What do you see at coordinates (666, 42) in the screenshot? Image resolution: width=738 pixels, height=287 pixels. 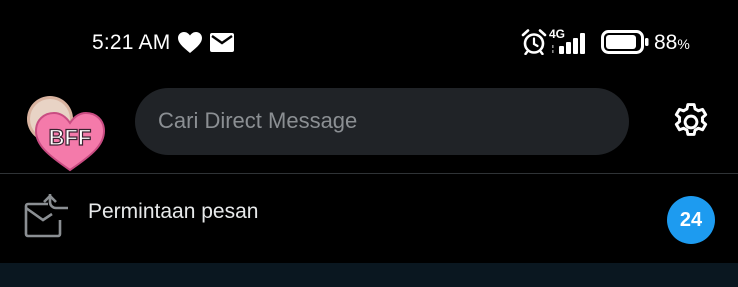 I see `battery-value: 88` at bounding box center [666, 42].